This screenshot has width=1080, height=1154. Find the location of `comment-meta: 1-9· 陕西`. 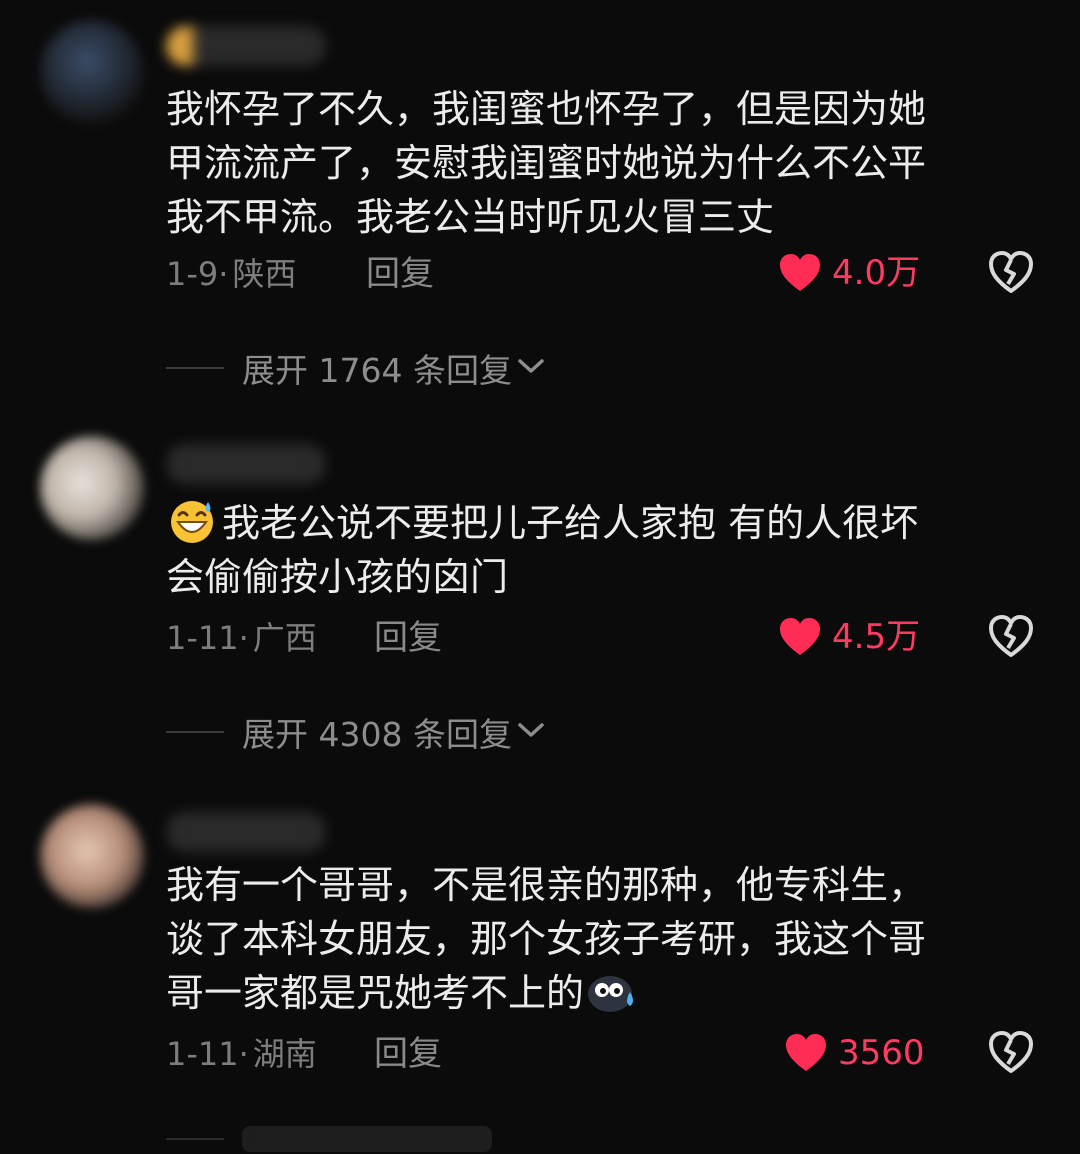

comment-meta: 1-9· 陕西 is located at coordinates (231, 274).